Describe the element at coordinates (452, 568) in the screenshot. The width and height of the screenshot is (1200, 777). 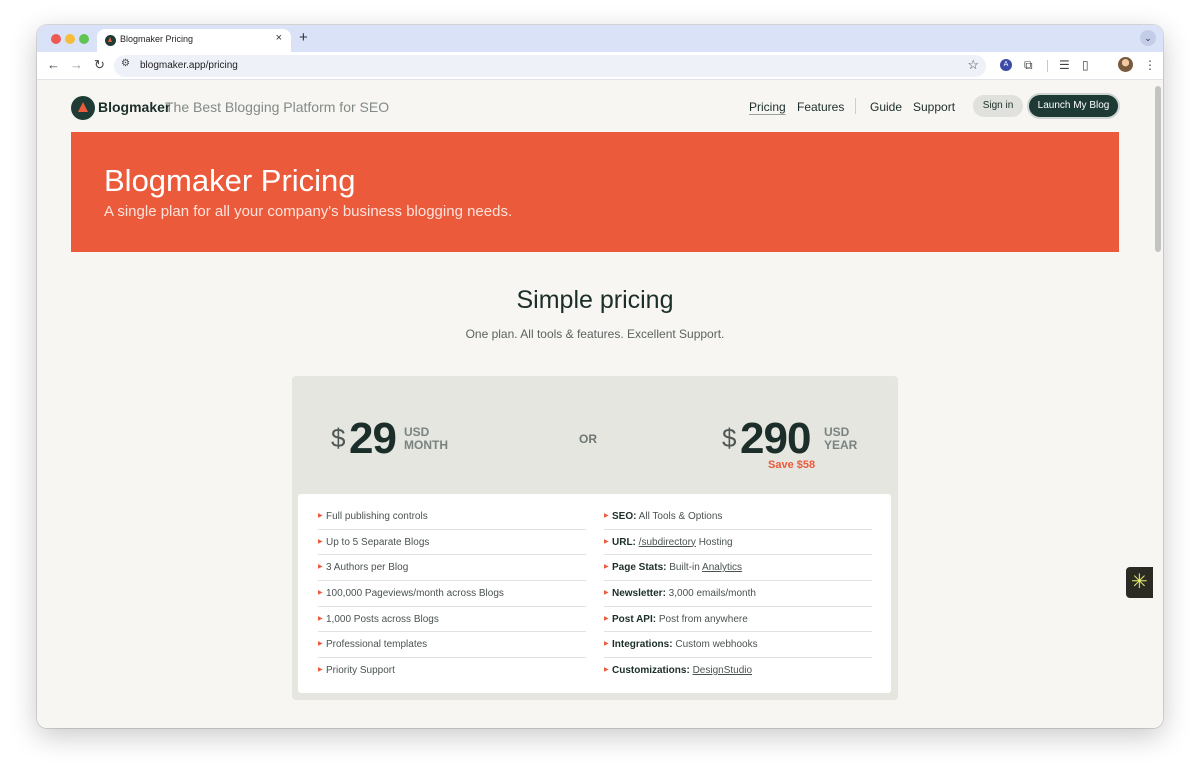
I see `feature-item: ▶ 3 Authors per Blog` at that location.